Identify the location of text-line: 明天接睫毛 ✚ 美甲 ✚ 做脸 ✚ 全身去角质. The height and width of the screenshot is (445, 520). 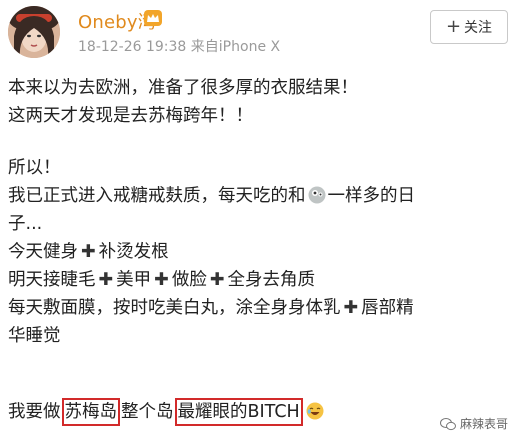
(260, 280).